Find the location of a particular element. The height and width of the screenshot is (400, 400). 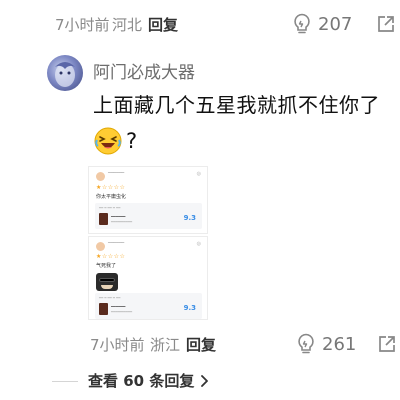

chevron-right-icon is located at coordinates (205, 380).